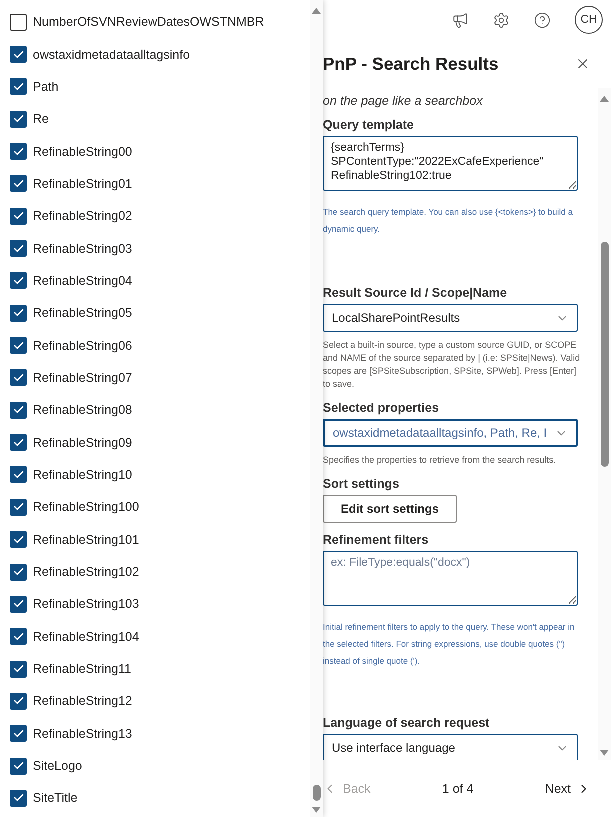 This screenshot has height=817, width=611. What do you see at coordinates (82, 733) in the screenshot?
I see `property-label: RefinableString13` at bounding box center [82, 733].